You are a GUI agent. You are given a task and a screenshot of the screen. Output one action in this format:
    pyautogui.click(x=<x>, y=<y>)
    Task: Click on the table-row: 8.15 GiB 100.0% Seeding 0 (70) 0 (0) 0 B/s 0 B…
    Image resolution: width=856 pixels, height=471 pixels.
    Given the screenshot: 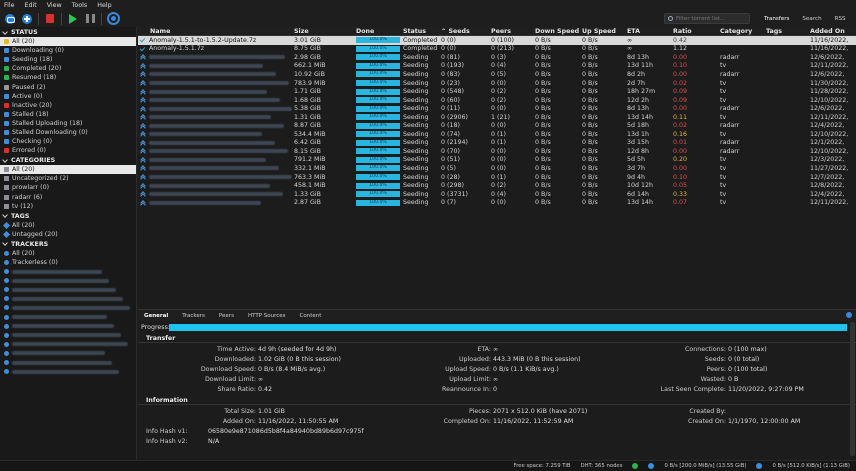 What is the action you would take?
    pyautogui.click(x=497, y=151)
    